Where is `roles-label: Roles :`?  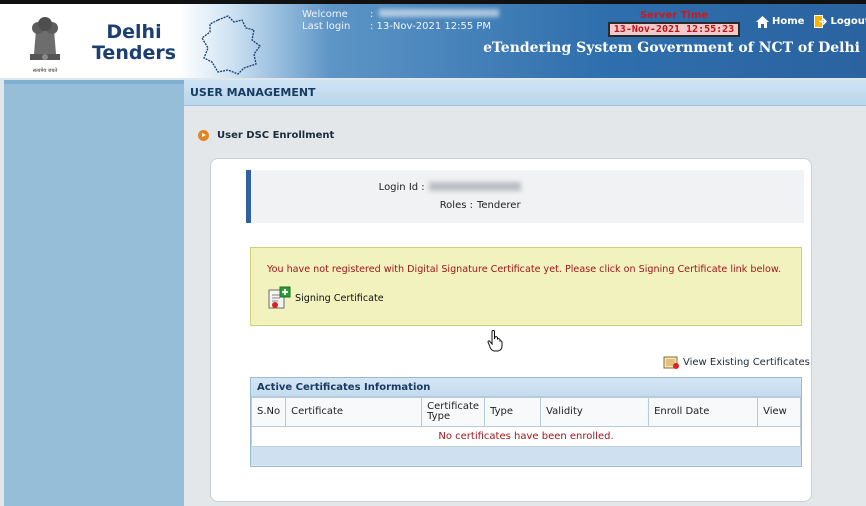 roles-label: Roles : is located at coordinates (456, 205).